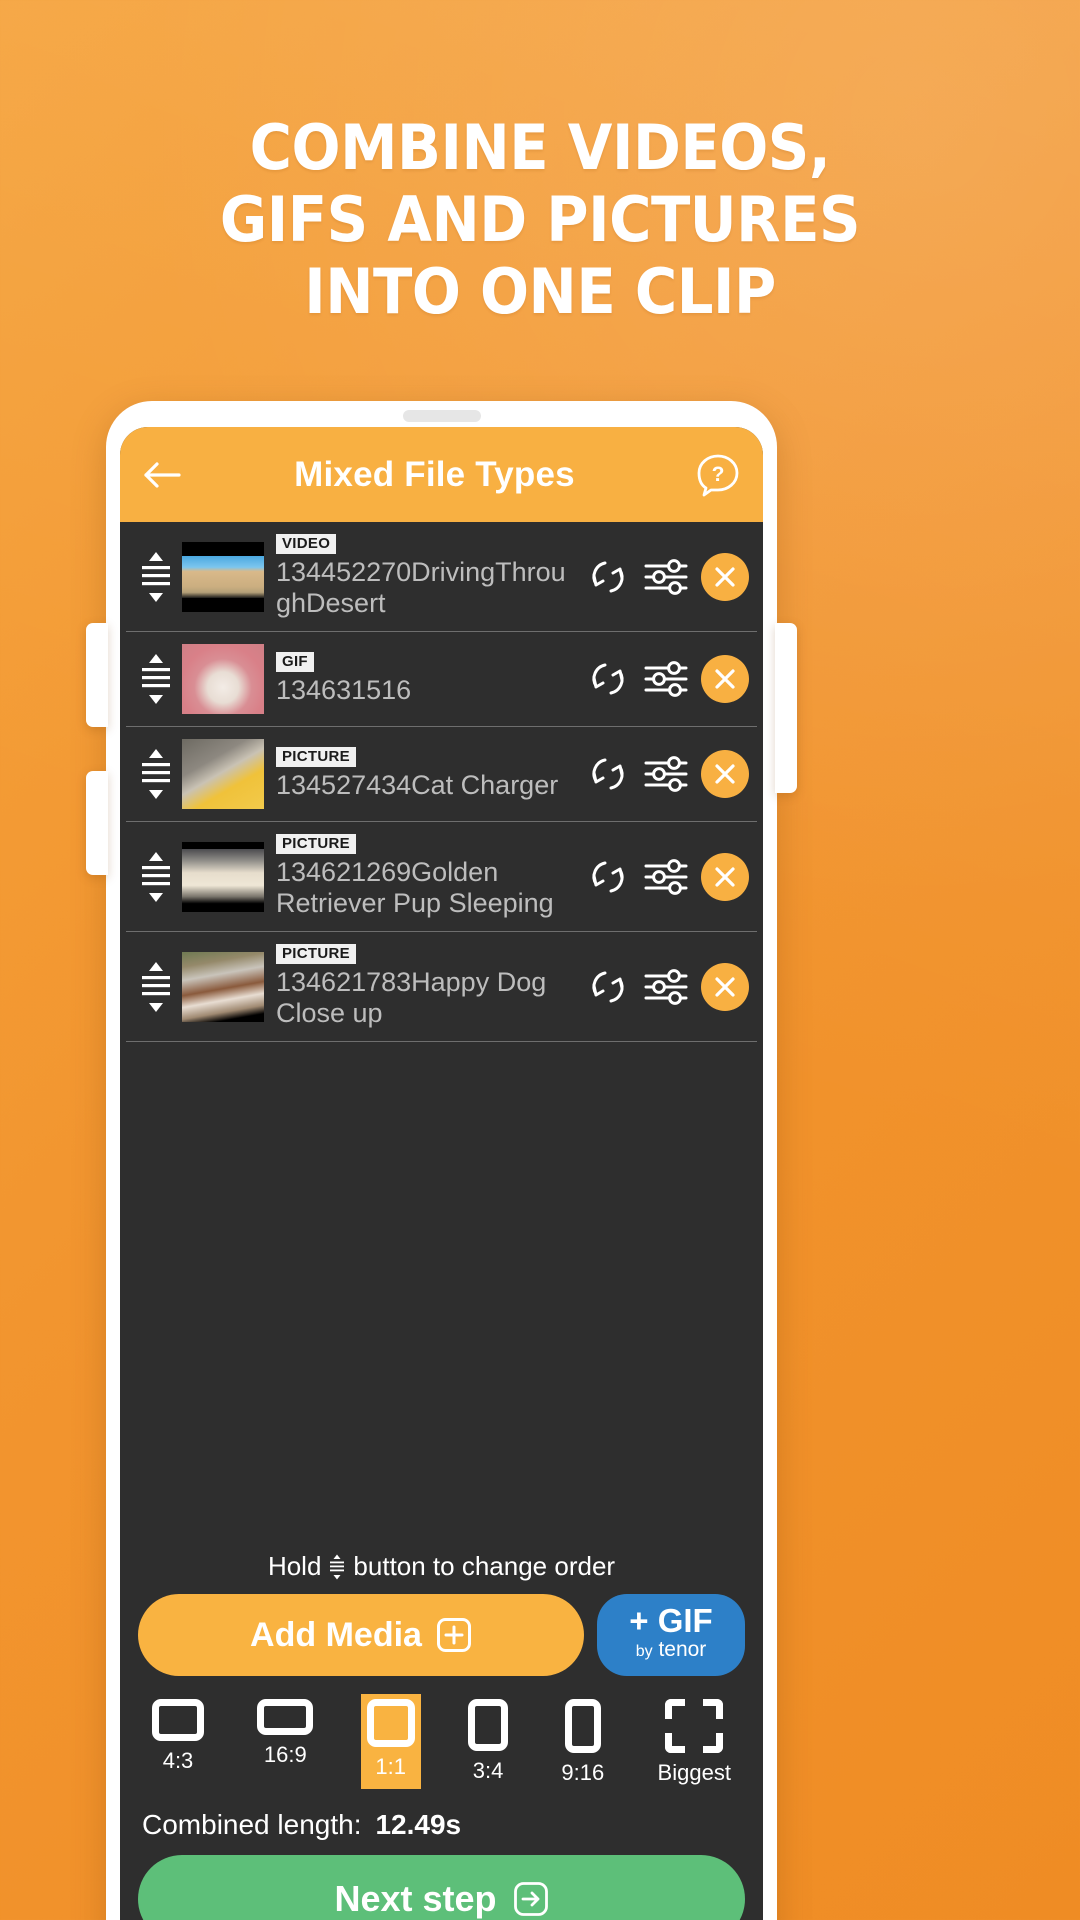 Image resolution: width=1080 pixels, height=1920 pixels. I want to click on app-bar: Mixed File Types ?, so click(441, 474).